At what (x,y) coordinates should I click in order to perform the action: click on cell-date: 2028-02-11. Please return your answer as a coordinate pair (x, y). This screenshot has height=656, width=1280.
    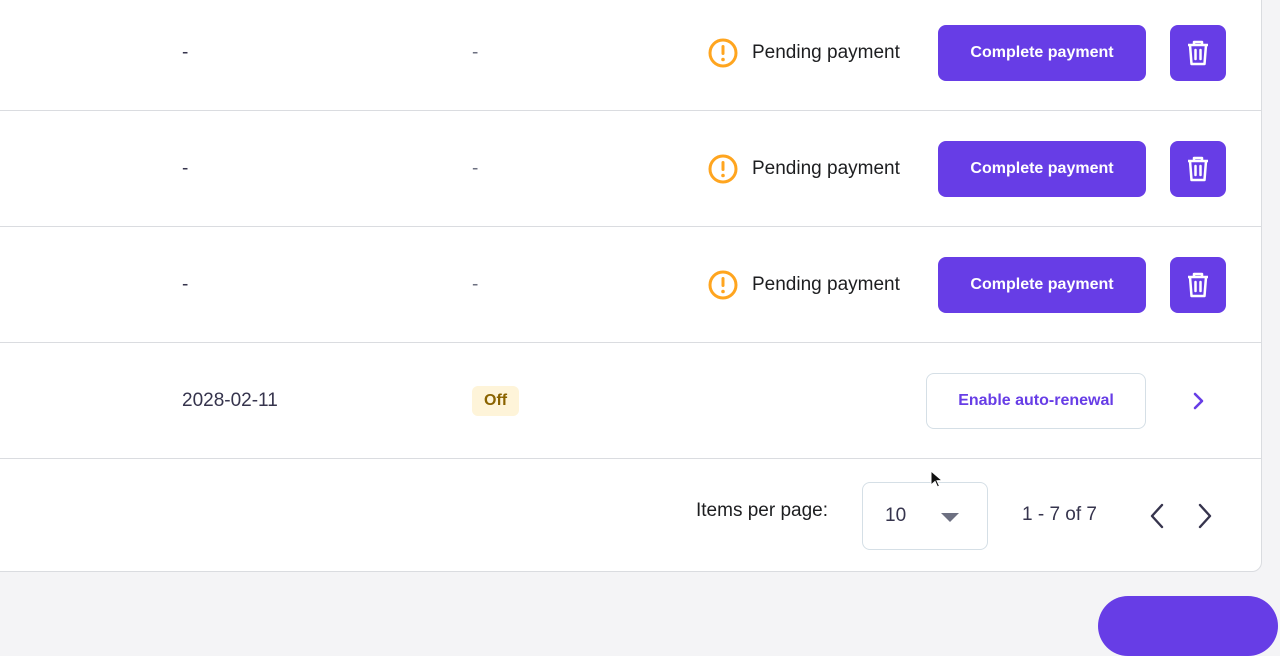
    Looking at the image, I should click on (230, 400).